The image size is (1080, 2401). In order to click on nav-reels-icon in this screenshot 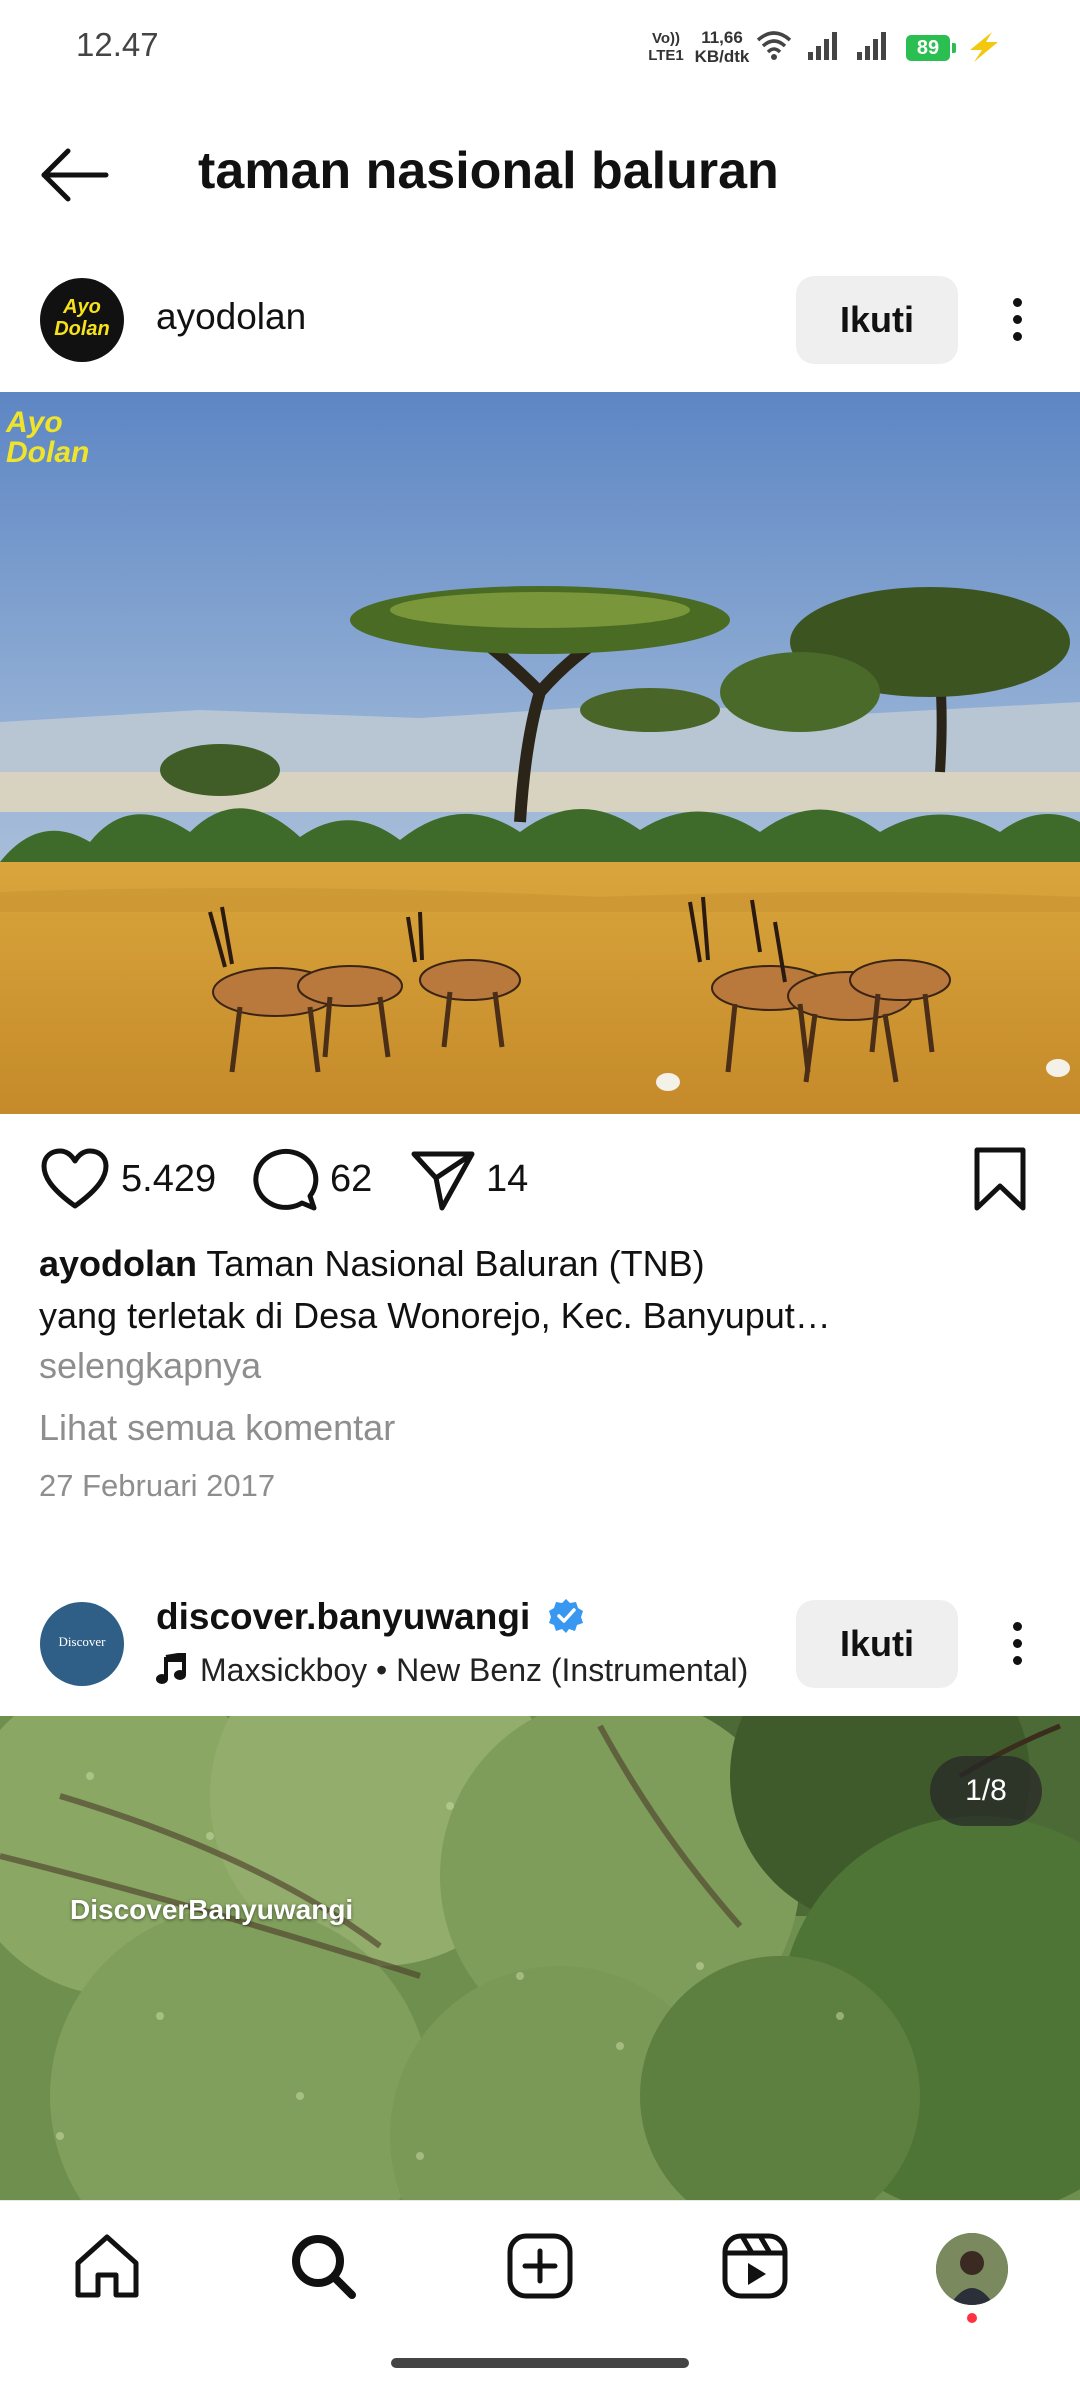, I will do `click(755, 2266)`.